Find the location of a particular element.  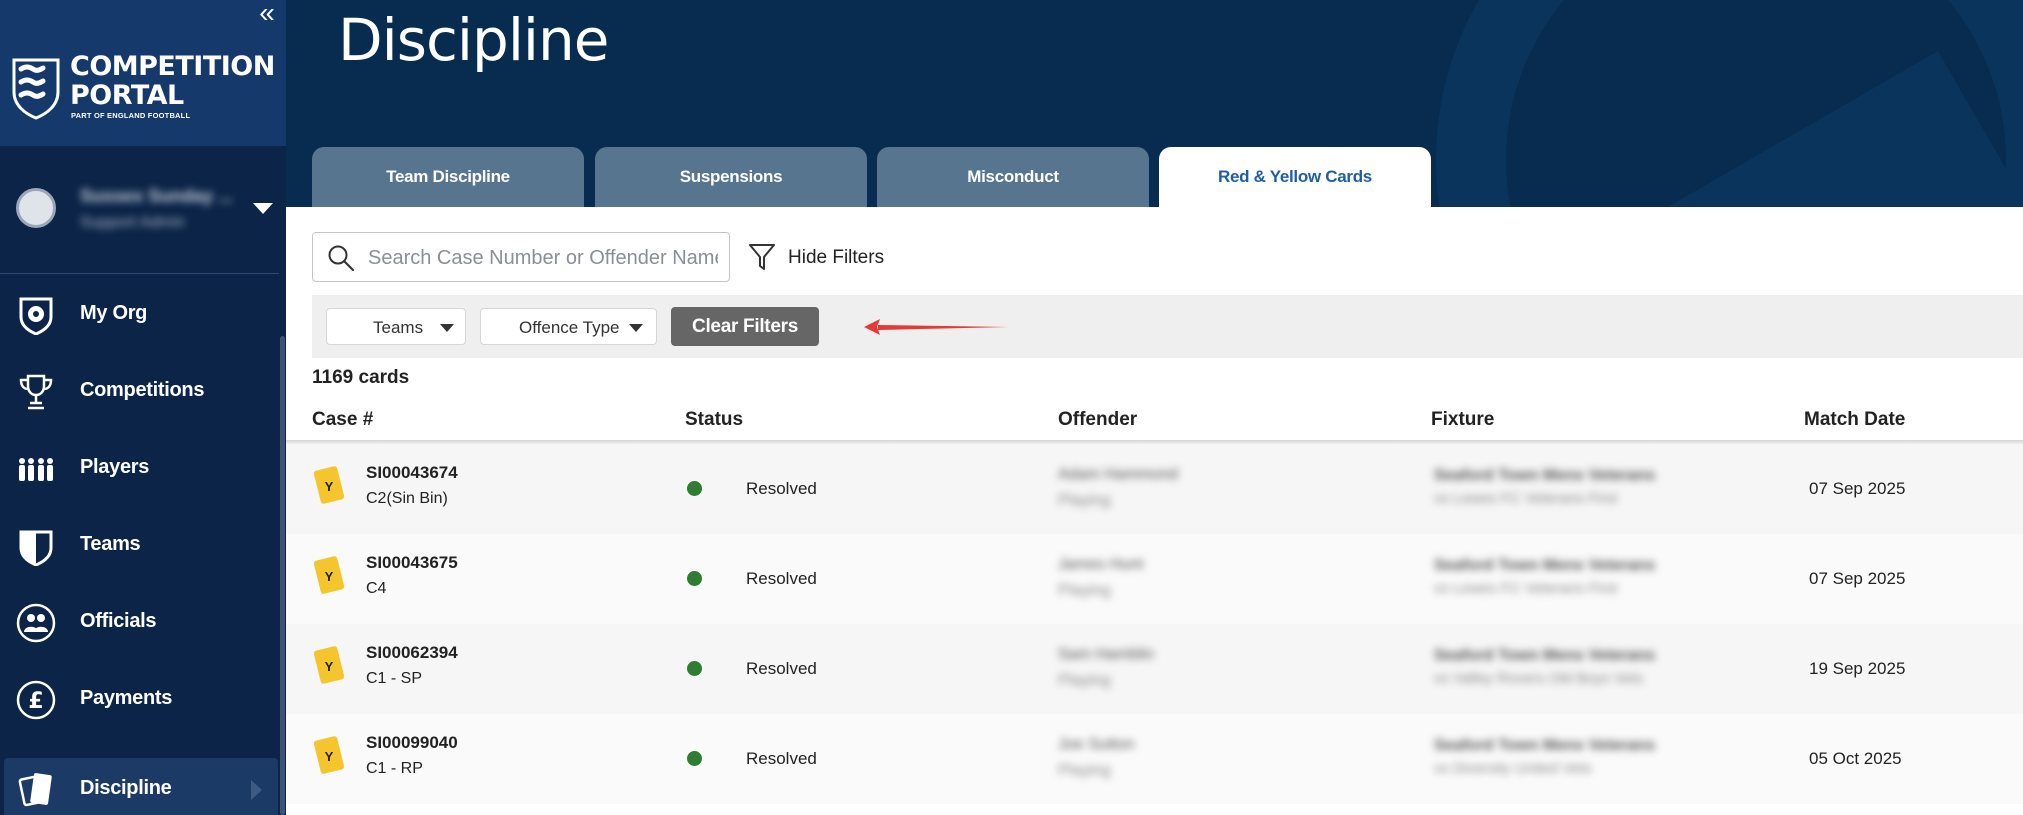

brand-title-line1: COMPETITION is located at coordinates (172, 66).